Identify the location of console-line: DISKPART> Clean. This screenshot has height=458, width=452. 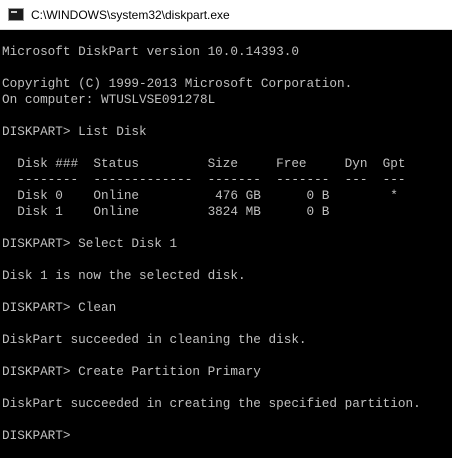
(59, 307).